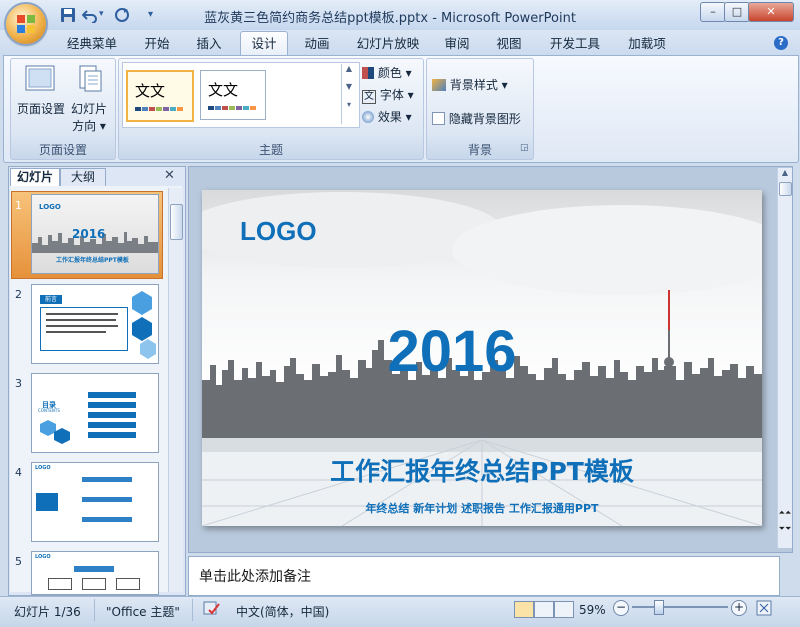  Describe the element at coordinates (480, 109) in the screenshot. I see `group-background: 背景` at that location.